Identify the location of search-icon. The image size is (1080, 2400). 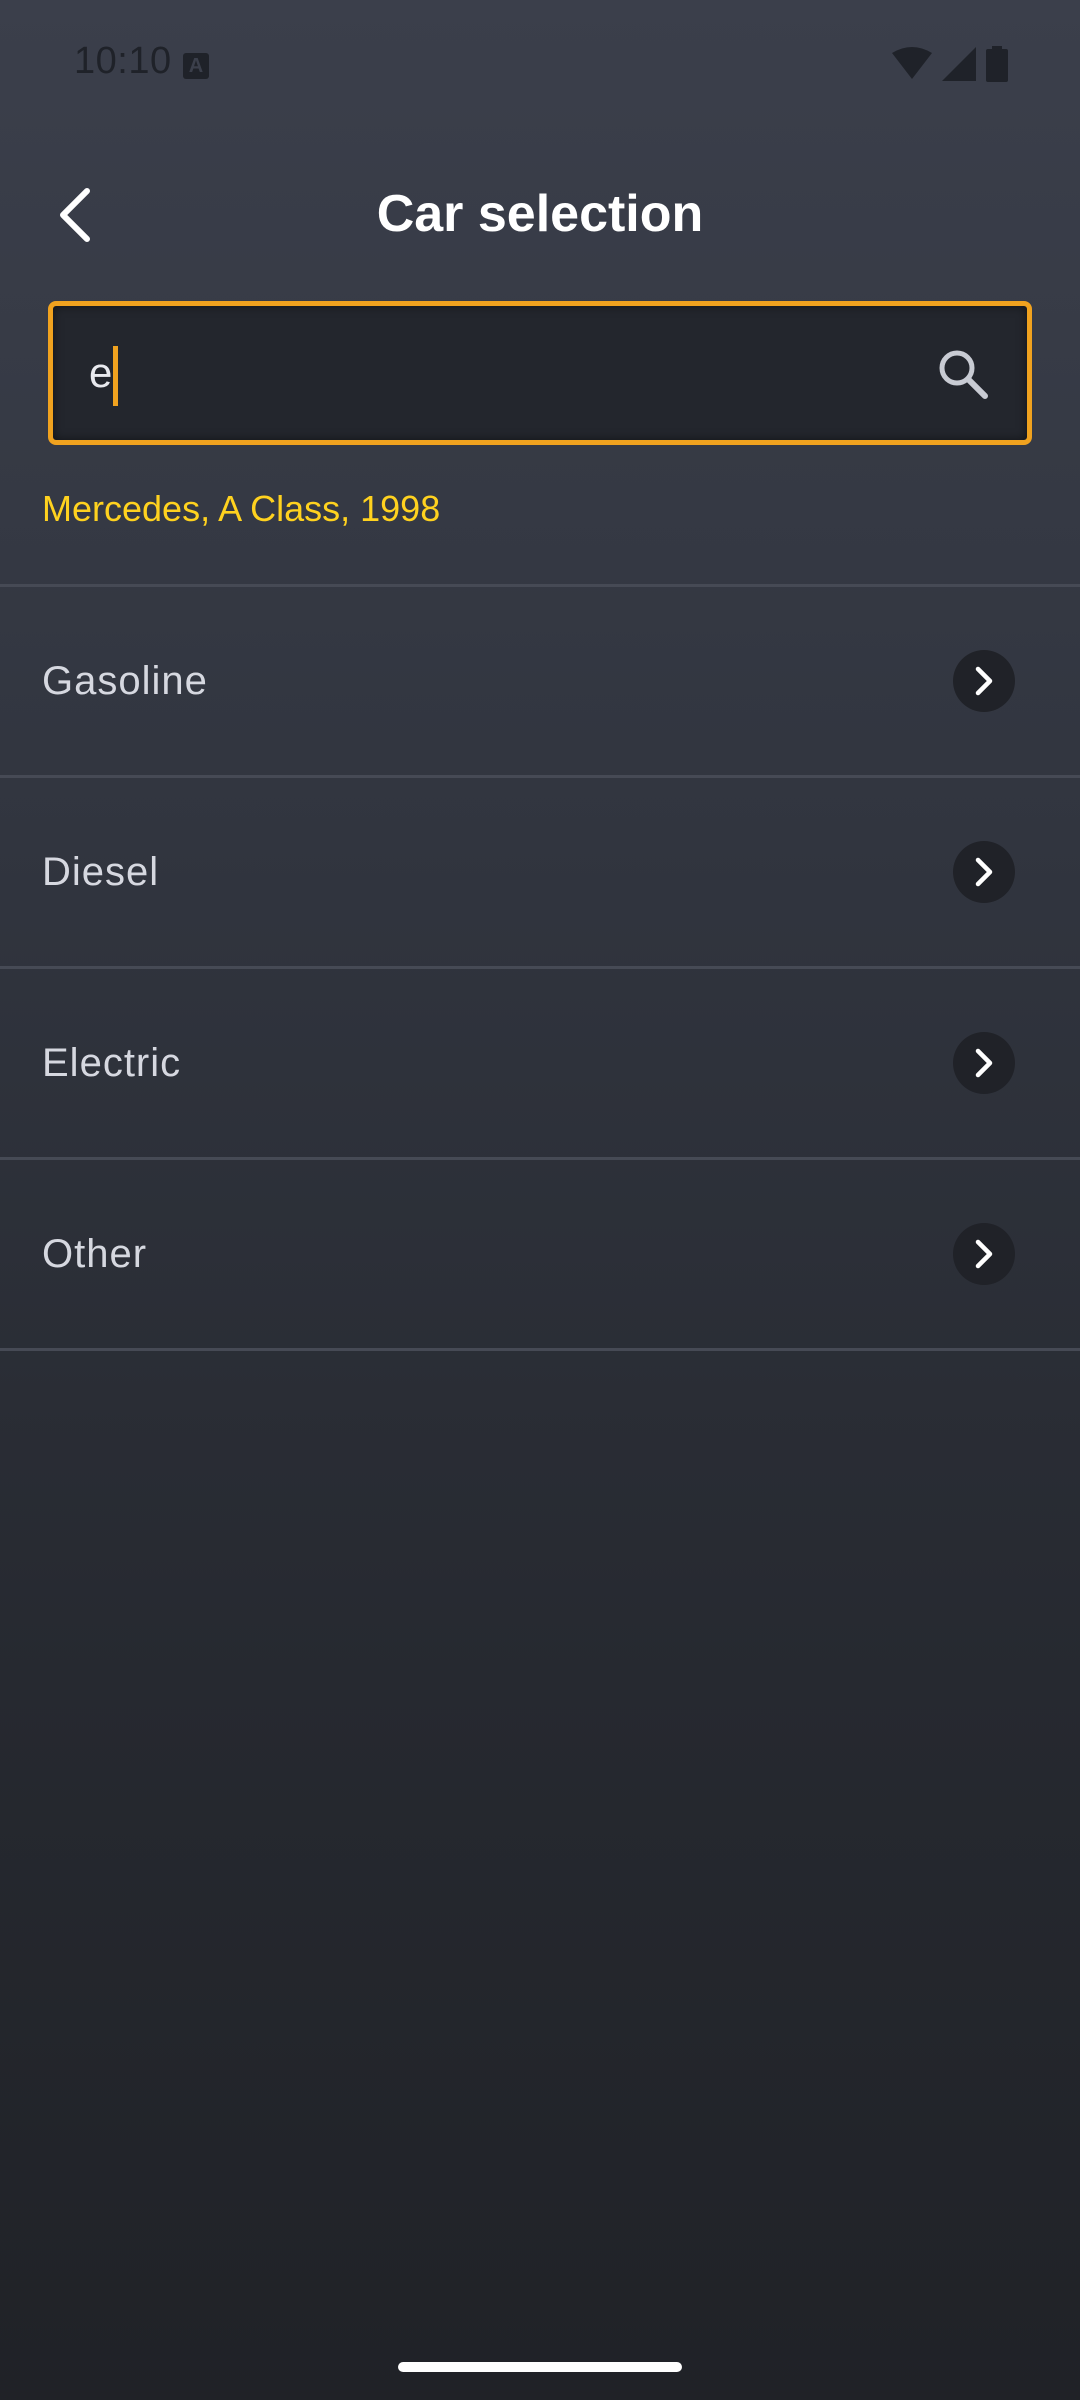
(963, 374).